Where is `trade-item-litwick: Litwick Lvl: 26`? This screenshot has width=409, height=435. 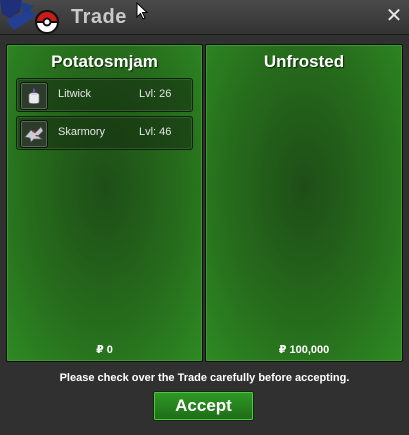
trade-item-litwick: Litwick Lvl: 26 is located at coordinates (104, 95).